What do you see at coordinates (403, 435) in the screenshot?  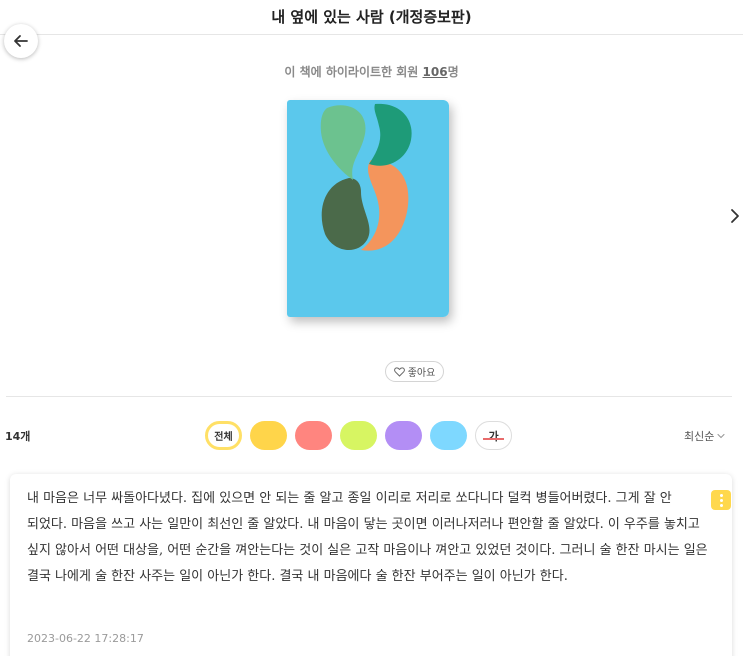 I see `filter-purple-chip` at bounding box center [403, 435].